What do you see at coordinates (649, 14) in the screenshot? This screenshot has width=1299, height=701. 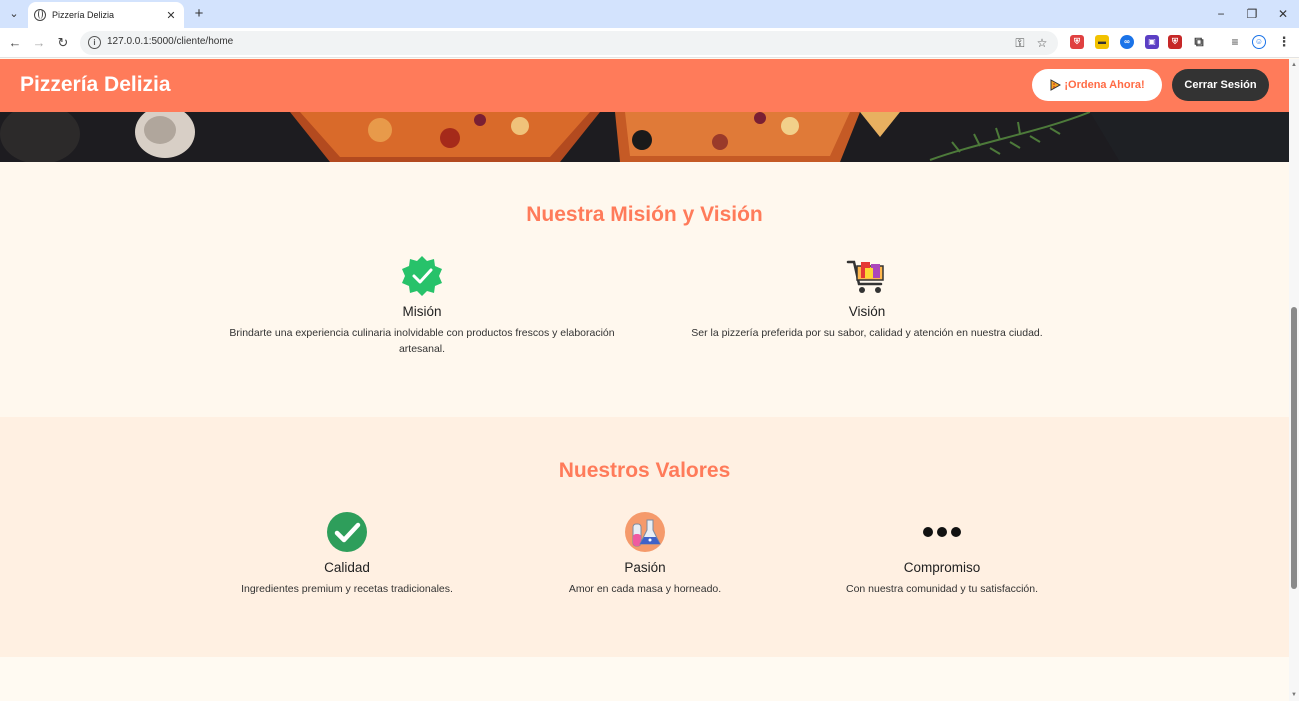 I see `browser-tab-bar: ⌄ Pizzería Delizia ✕ + − ❐ ✕` at bounding box center [649, 14].